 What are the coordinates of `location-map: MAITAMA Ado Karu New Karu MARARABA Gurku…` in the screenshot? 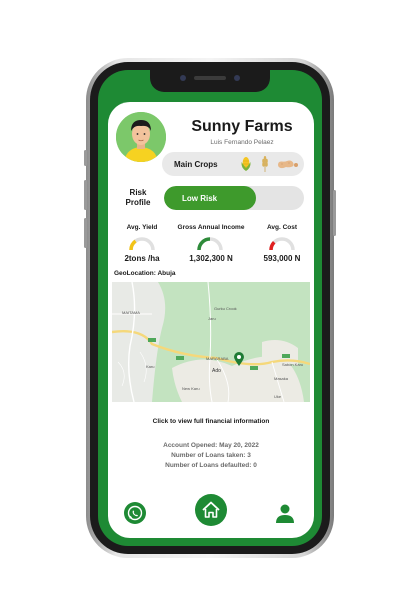 It's located at (211, 342).